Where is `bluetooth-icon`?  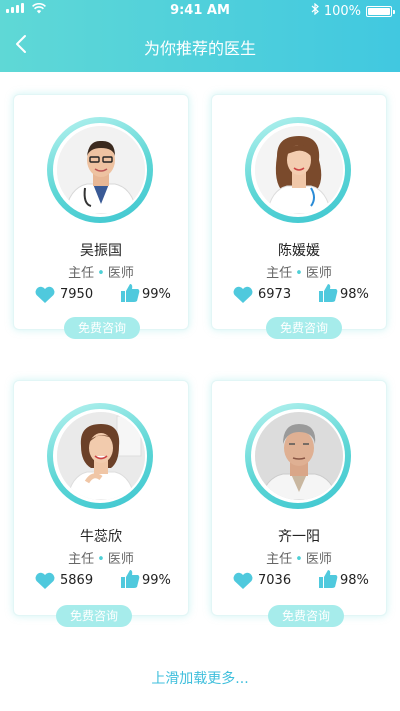
bluetooth-icon is located at coordinates (315, 10).